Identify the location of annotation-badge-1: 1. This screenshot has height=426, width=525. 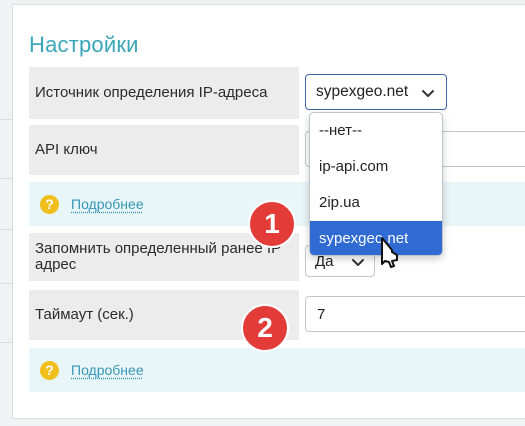
(272, 224).